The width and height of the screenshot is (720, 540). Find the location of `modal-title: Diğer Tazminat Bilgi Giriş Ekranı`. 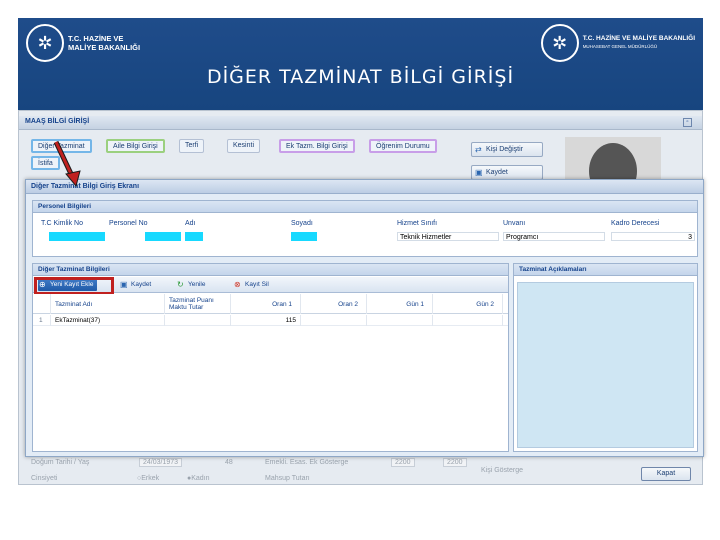

modal-title: Diğer Tazminat Bilgi Giriş Ekranı is located at coordinates (364, 187).